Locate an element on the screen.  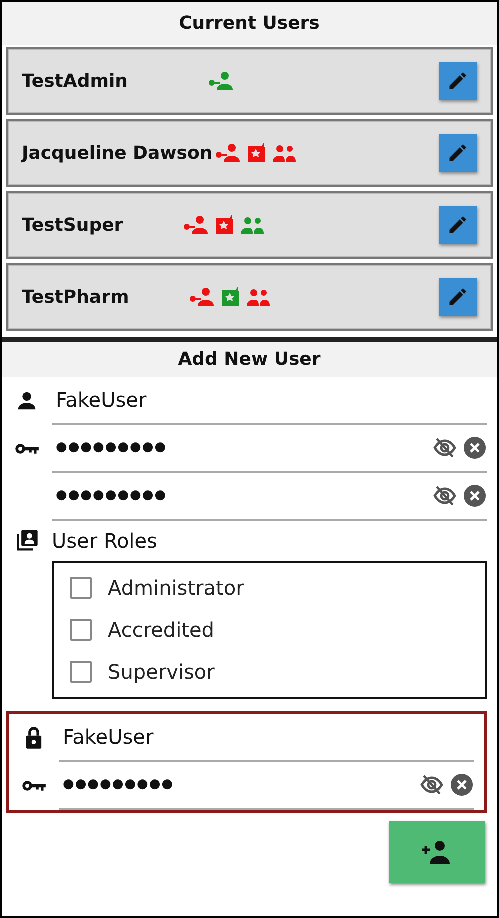
section-title: Add New User is located at coordinates (249, 359).